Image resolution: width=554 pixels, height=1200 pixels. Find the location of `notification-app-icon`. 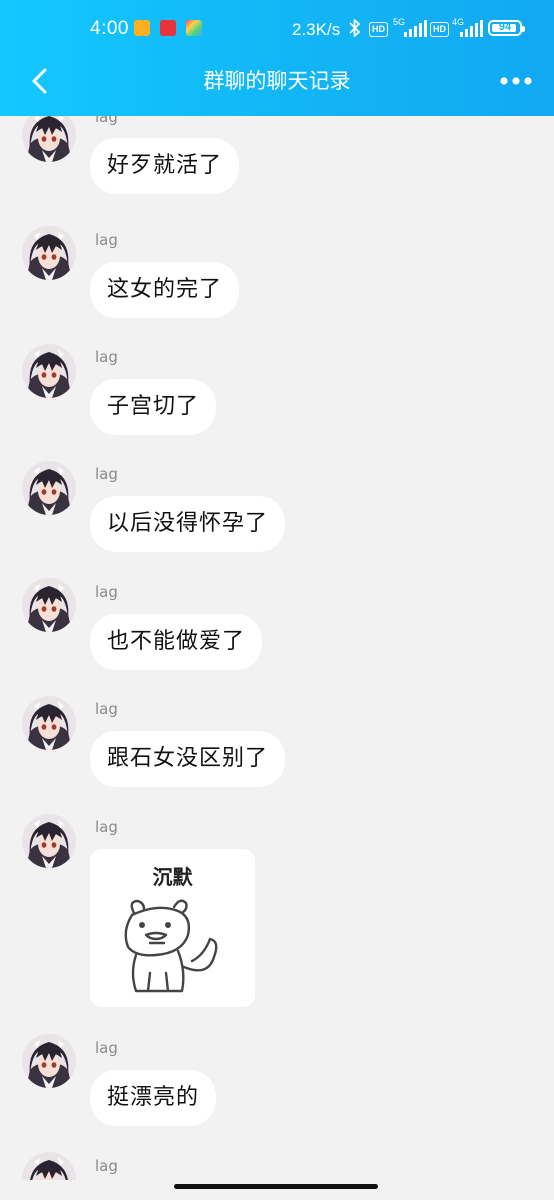

notification-app-icon is located at coordinates (142, 28).